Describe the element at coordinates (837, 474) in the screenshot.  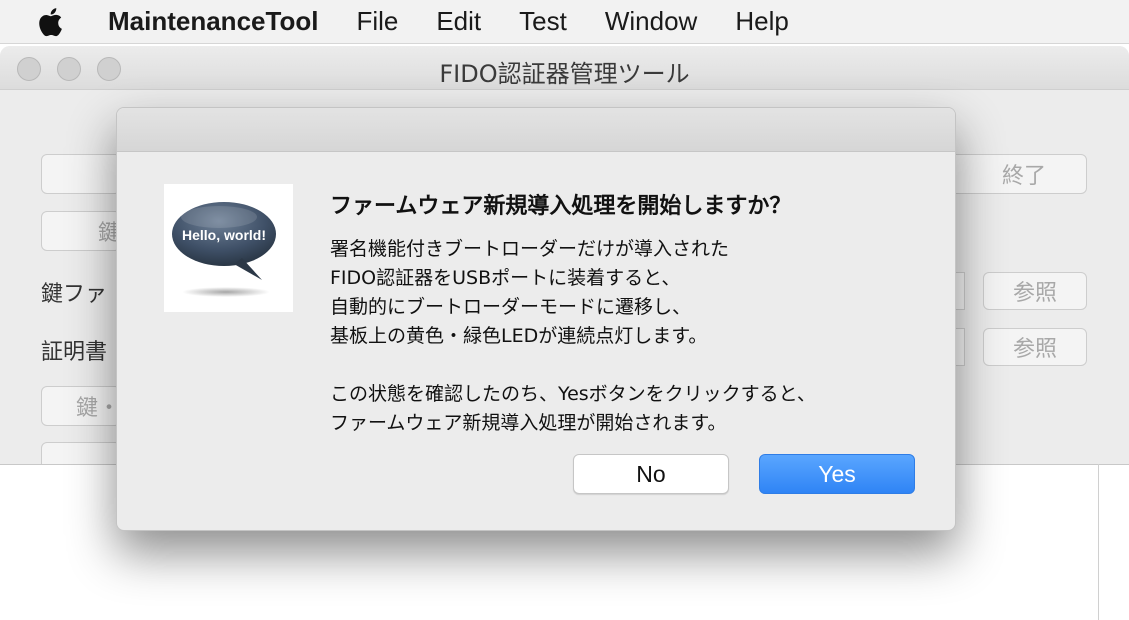
I see `yes-button: Yes` at that location.